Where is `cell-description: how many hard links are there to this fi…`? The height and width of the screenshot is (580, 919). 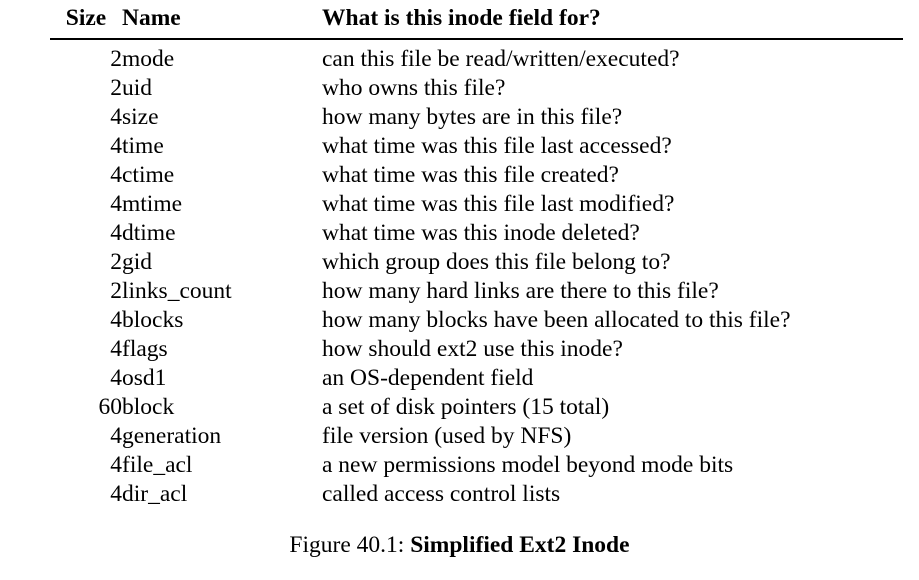 cell-description: how many hard links are there to this fi… is located at coordinates (520, 291).